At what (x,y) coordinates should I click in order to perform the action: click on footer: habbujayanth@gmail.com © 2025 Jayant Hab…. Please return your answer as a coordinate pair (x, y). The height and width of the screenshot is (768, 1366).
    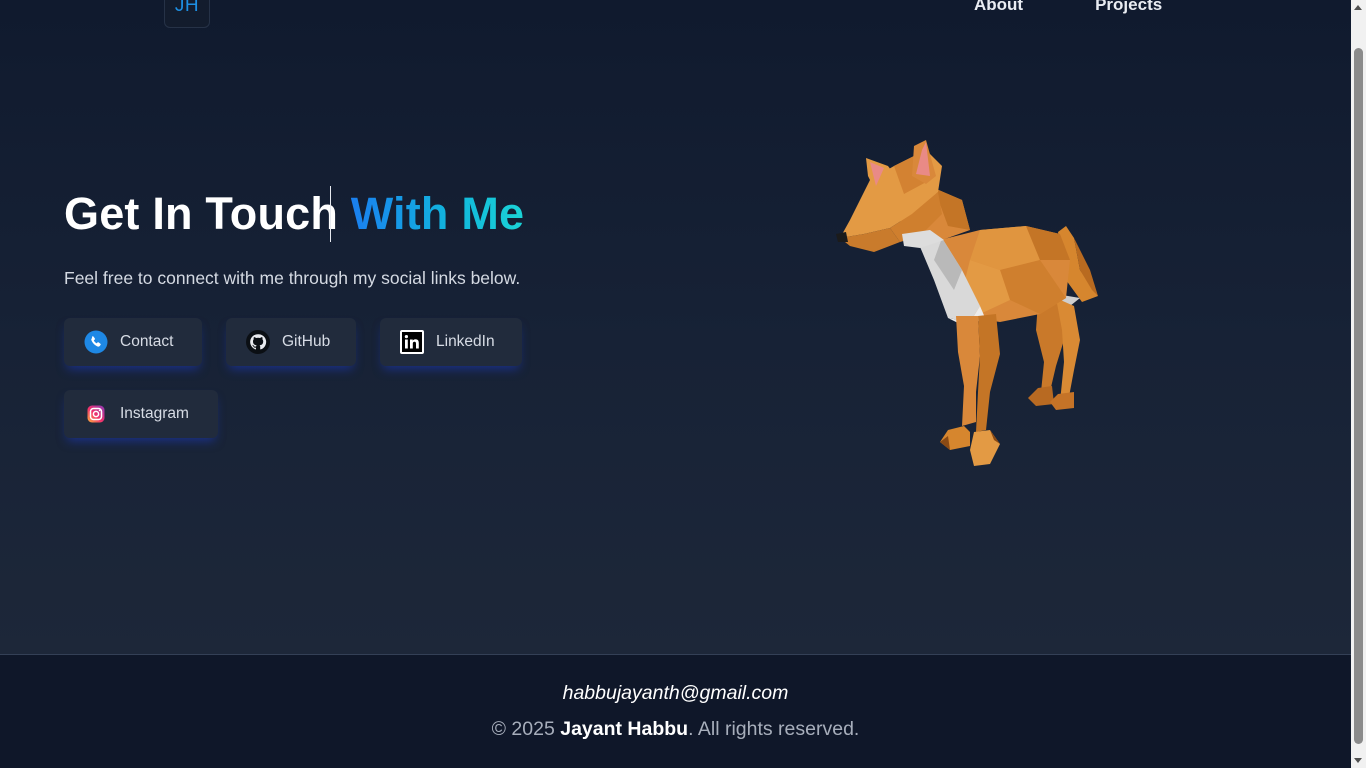
    Looking at the image, I should click on (675, 711).